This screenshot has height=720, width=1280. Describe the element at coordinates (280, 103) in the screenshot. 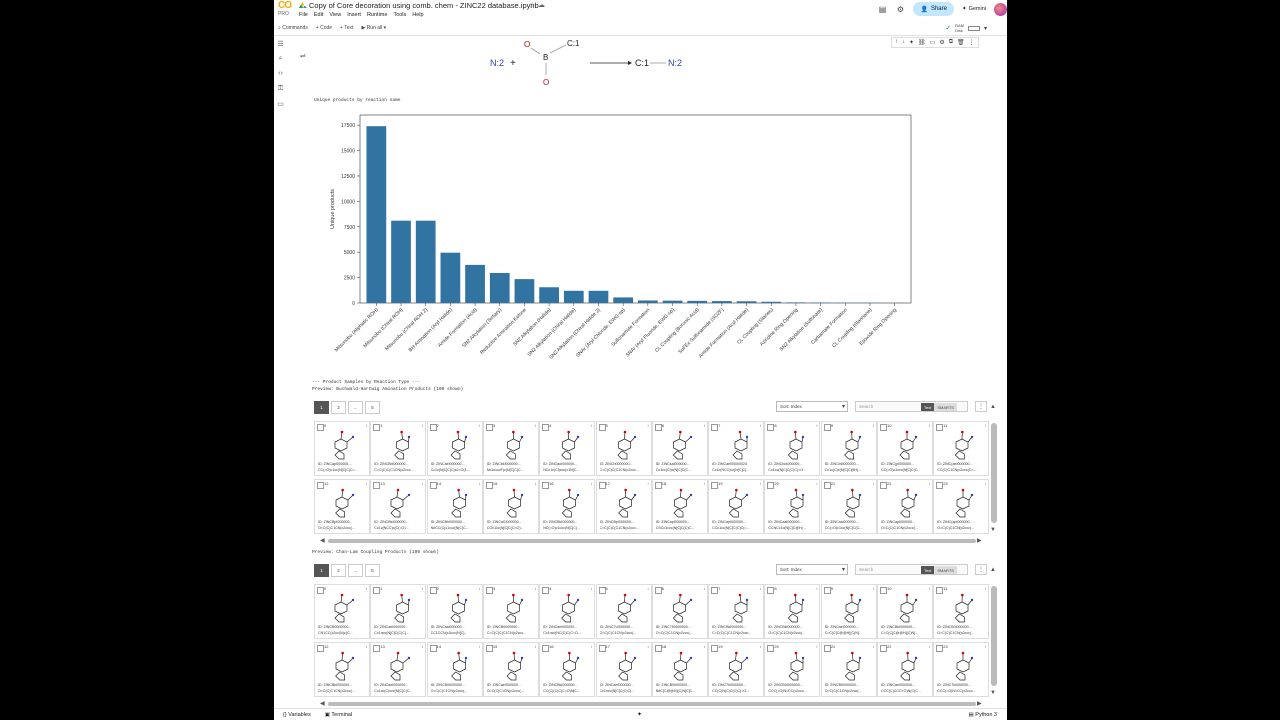

I see `folder-icon: ▭` at that location.